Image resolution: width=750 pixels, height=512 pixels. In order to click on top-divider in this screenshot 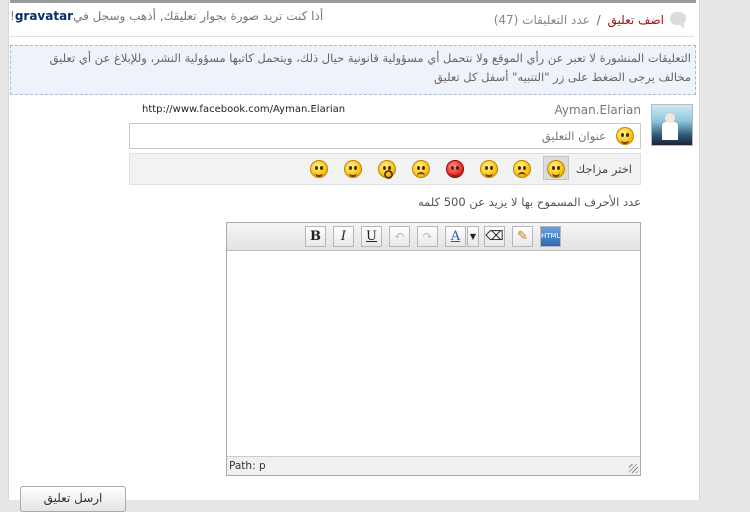, I will do `click(353, 1)`.